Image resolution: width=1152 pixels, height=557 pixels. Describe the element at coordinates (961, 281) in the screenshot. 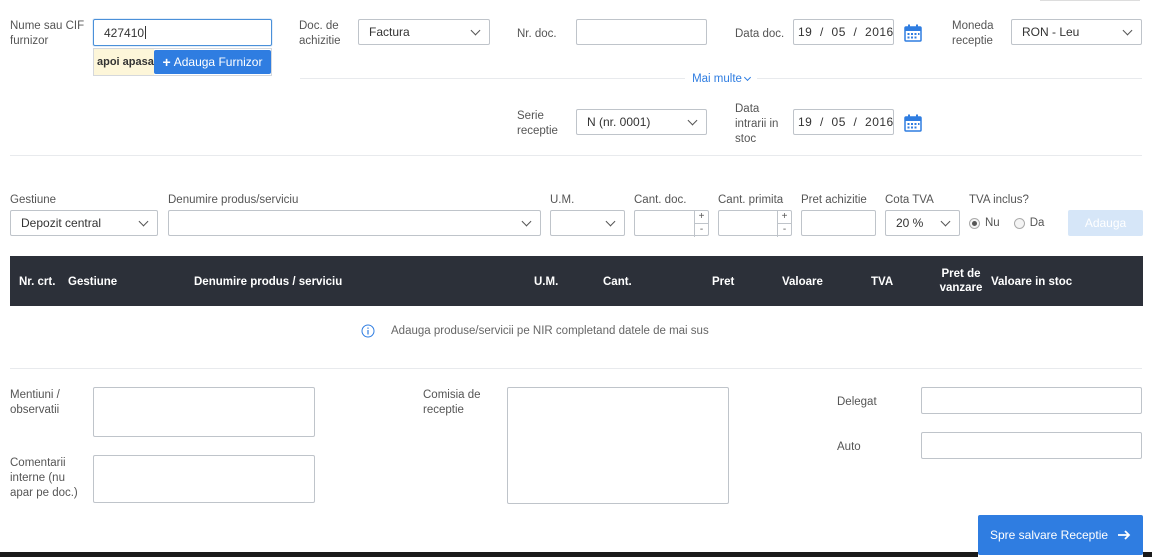

I see `col-sale-price: Pret de vanzare` at that location.